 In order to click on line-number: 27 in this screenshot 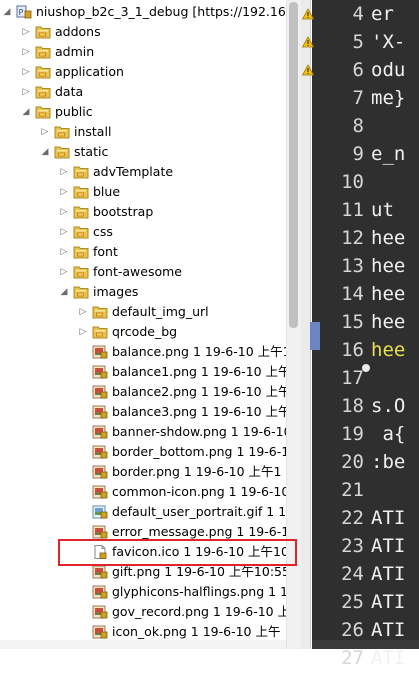, I will do `click(352, 658)`.